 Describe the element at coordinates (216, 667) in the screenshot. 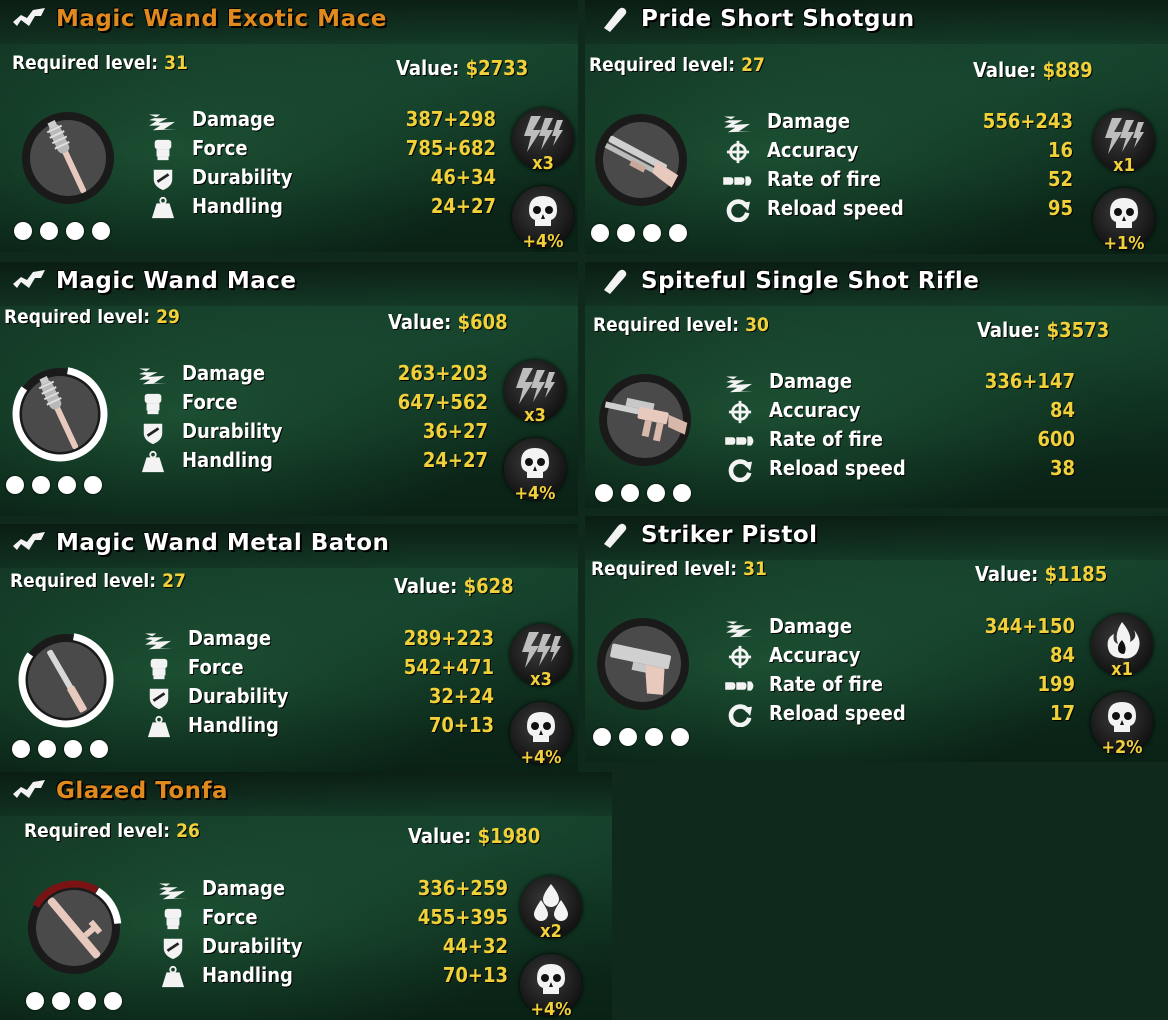

I see `stat-name: Force` at that location.